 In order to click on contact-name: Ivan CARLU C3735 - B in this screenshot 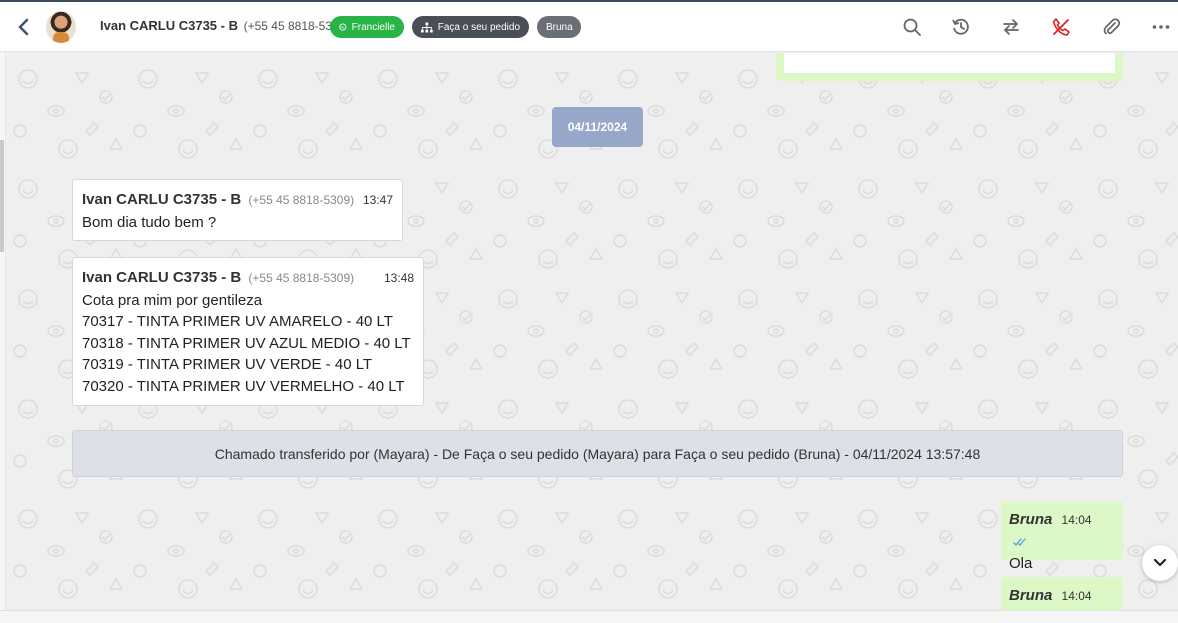, I will do `click(169, 25)`.